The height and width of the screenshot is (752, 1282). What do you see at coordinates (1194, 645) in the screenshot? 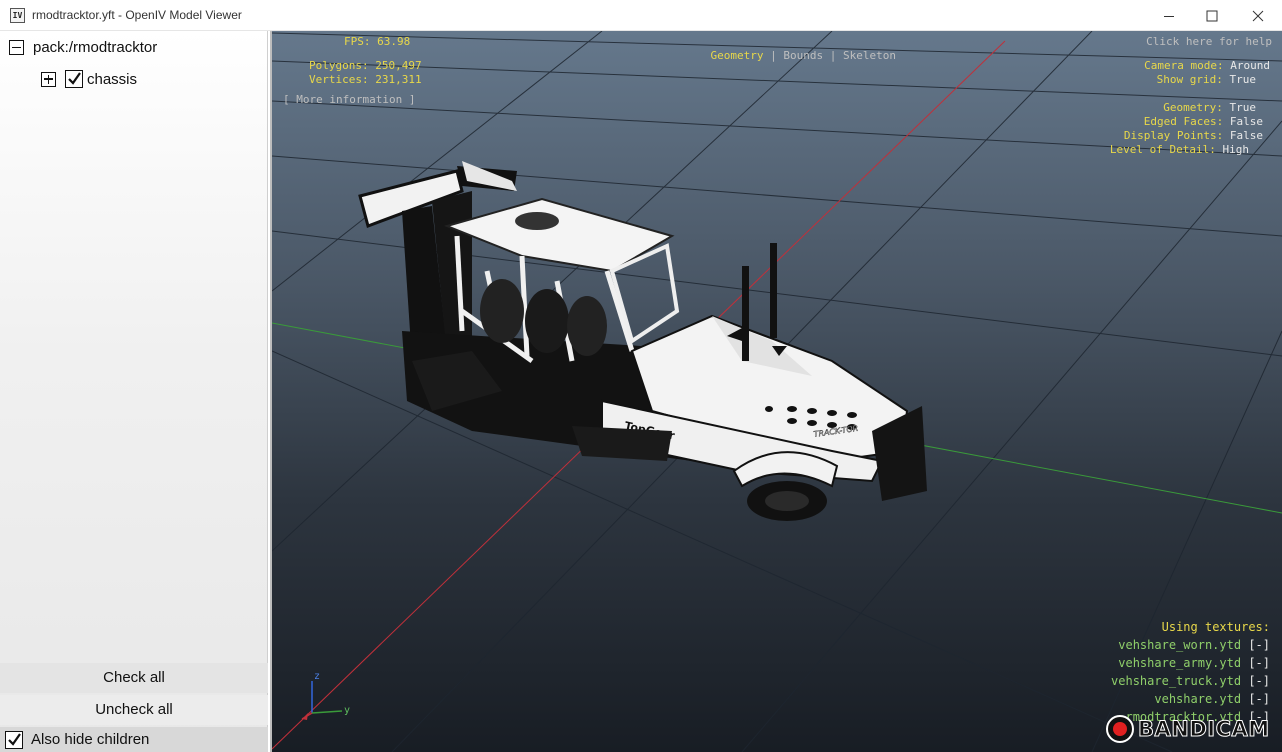
I see `texture-item: vehshare_worn.ytd [-]` at bounding box center [1194, 645].